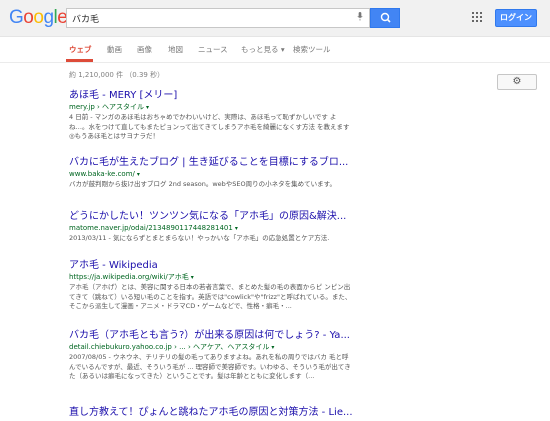 This screenshot has height=421, width=550. What do you see at coordinates (175, 49) in the screenshot?
I see `tab-maps: 地図` at bounding box center [175, 49].